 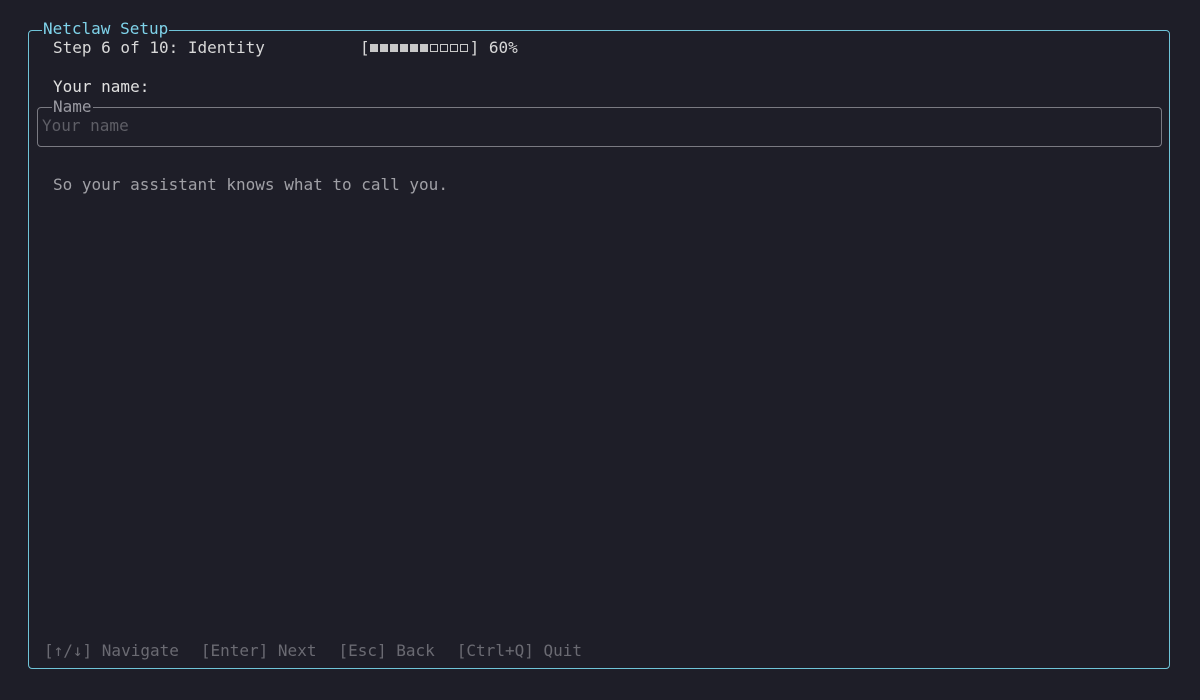 What do you see at coordinates (72, 107) in the screenshot?
I see `name-field-legend: Name` at bounding box center [72, 107].